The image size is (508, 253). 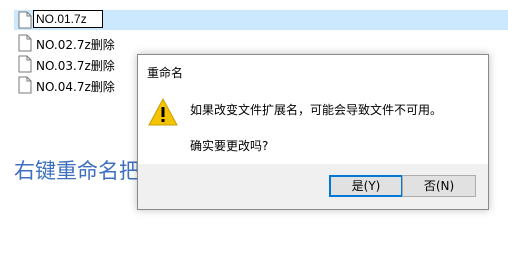 What do you see at coordinates (68, 19) in the screenshot?
I see `rename-input` at bounding box center [68, 19].